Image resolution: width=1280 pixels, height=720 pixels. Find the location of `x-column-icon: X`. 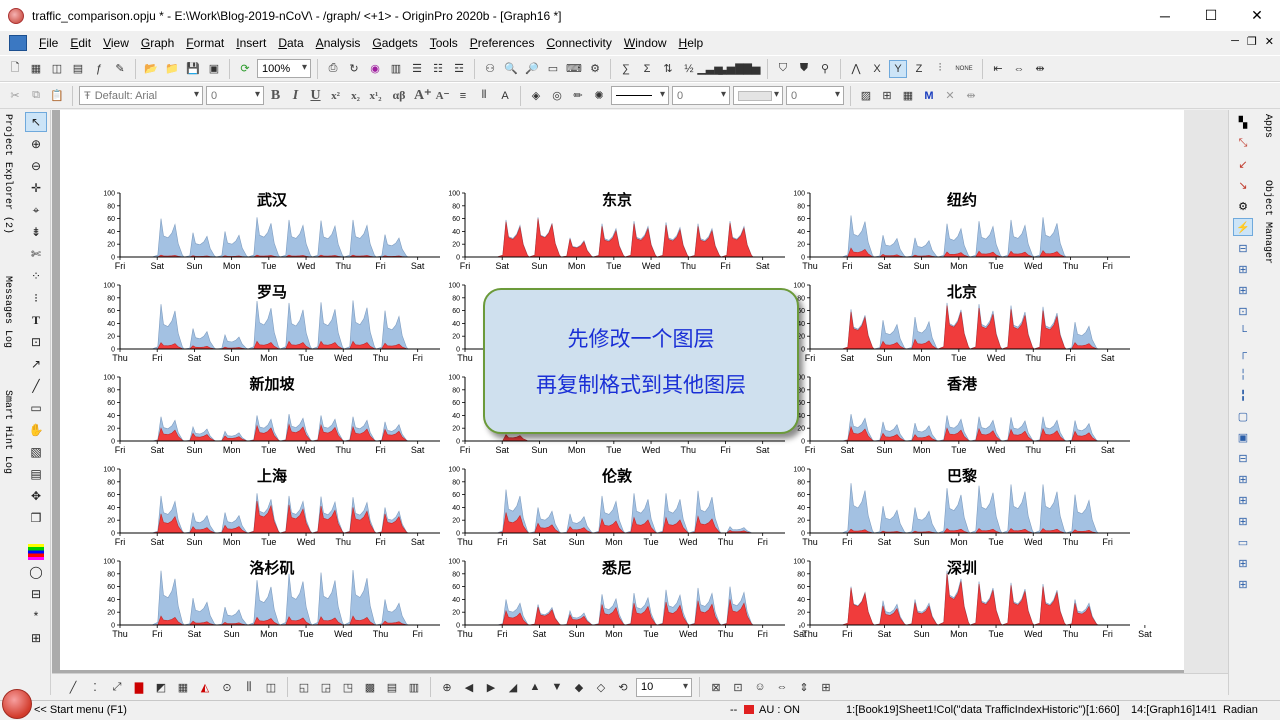

x-column-icon: X is located at coordinates (877, 69).